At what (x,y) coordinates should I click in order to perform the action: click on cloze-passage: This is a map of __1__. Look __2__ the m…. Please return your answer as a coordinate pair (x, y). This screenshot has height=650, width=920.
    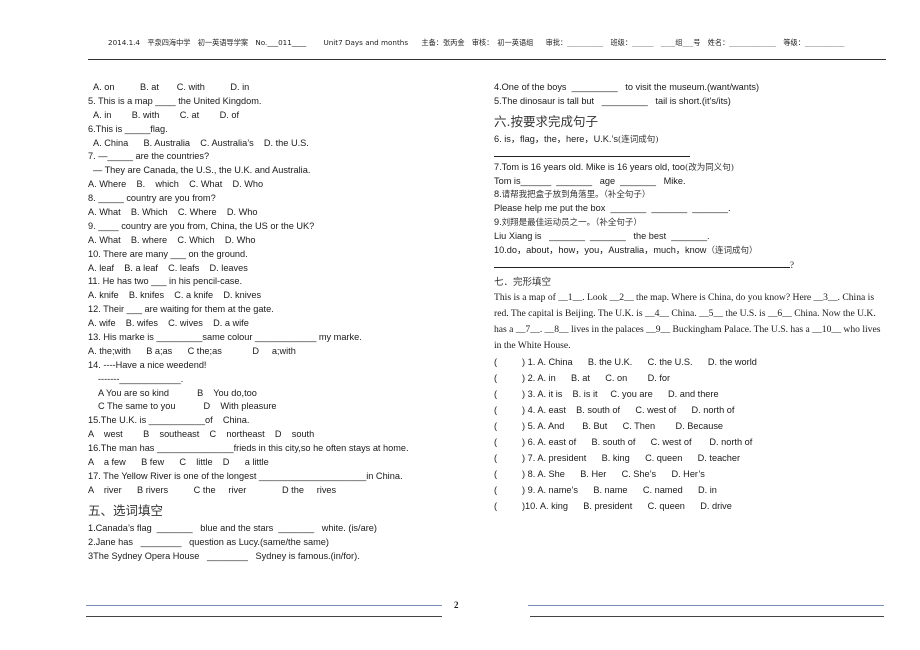
    Looking at the image, I should click on (687, 321).